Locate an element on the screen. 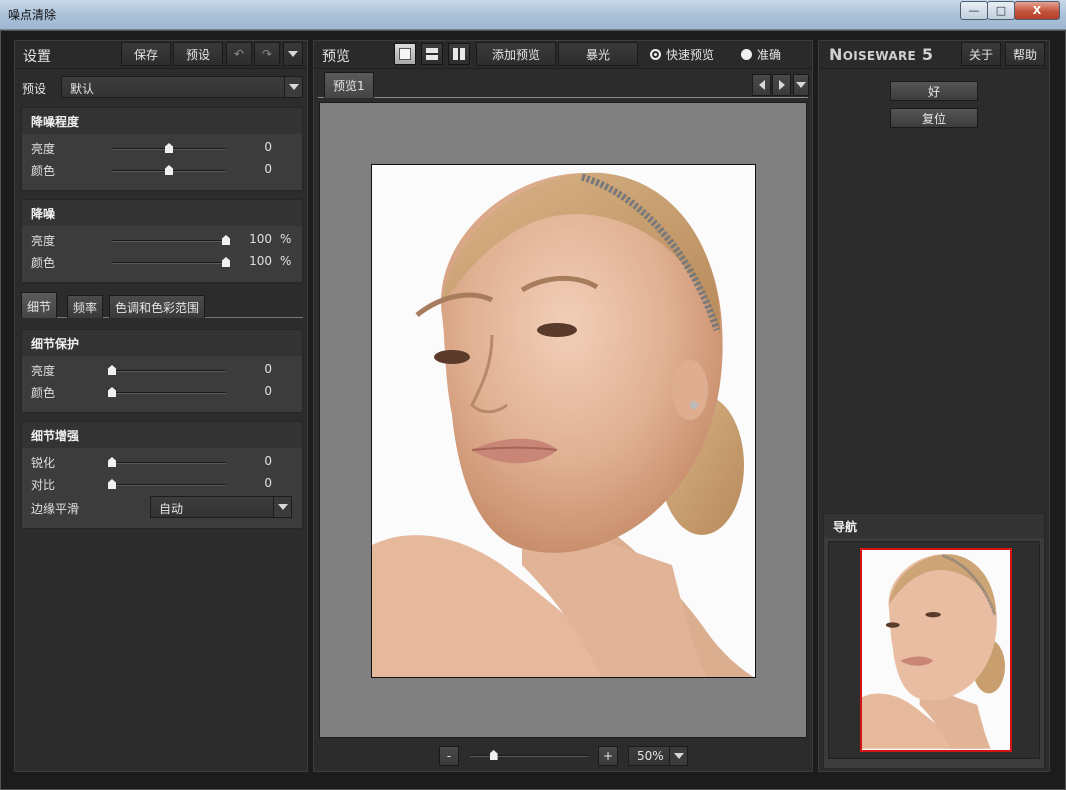 The height and width of the screenshot is (790, 1066). detail-enhance-contrast-row: 对比 0 is located at coordinates (162, 484).